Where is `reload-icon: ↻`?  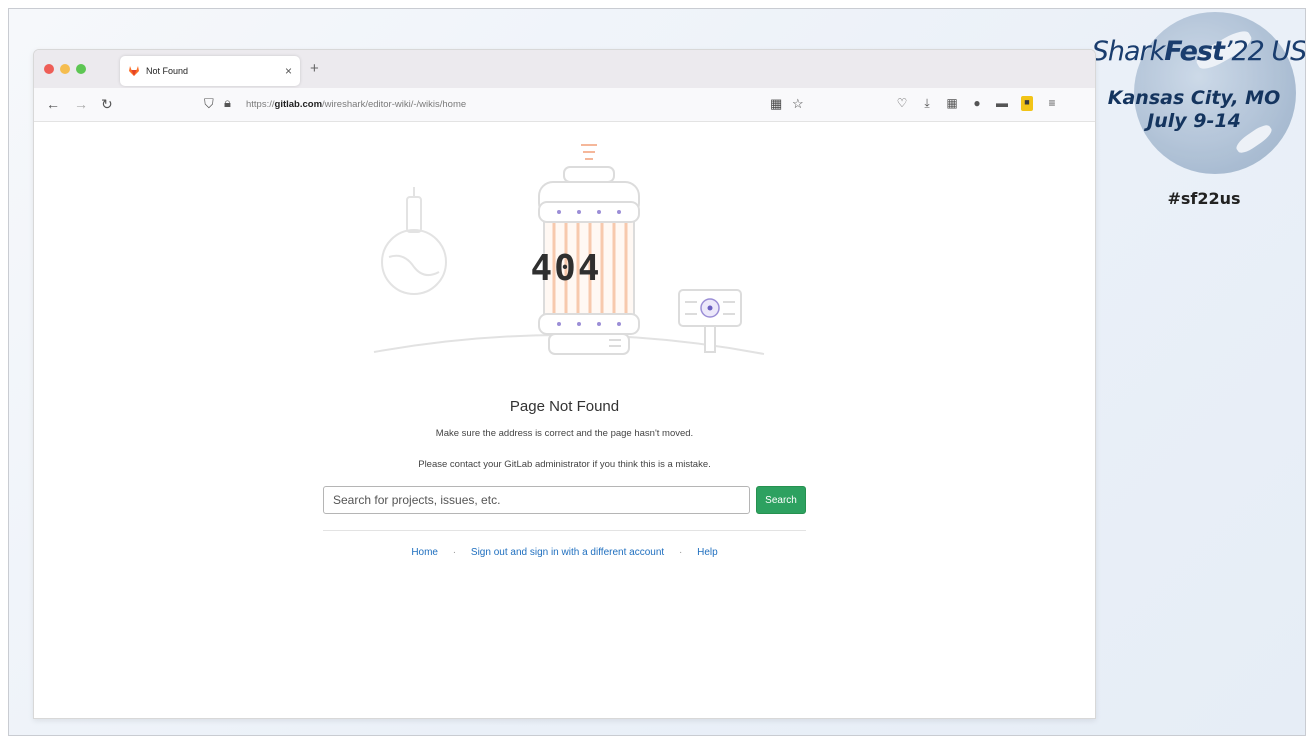 reload-icon: ↻ is located at coordinates (107, 104).